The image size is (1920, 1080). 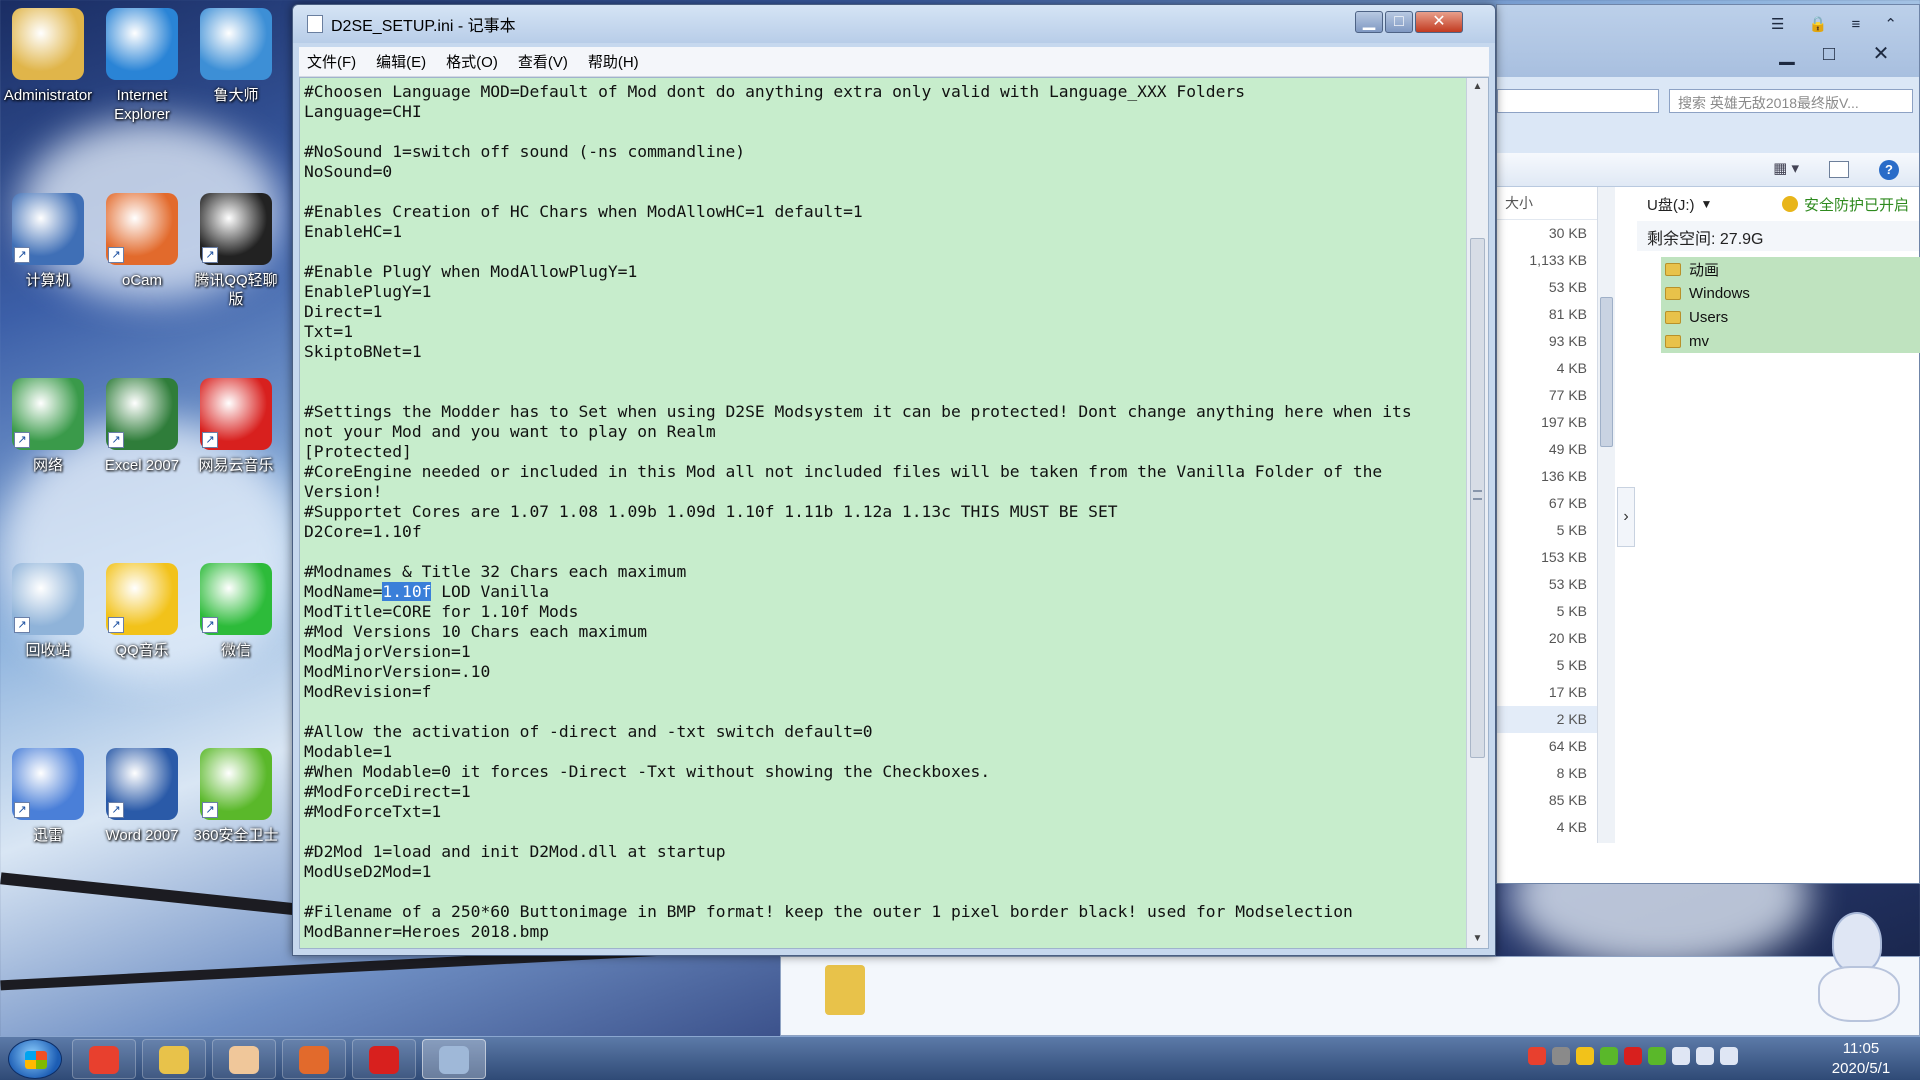 What do you see at coordinates (543, 61) in the screenshot?
I see `menu-item: 查看(V)` at bounding box center [543, 61].